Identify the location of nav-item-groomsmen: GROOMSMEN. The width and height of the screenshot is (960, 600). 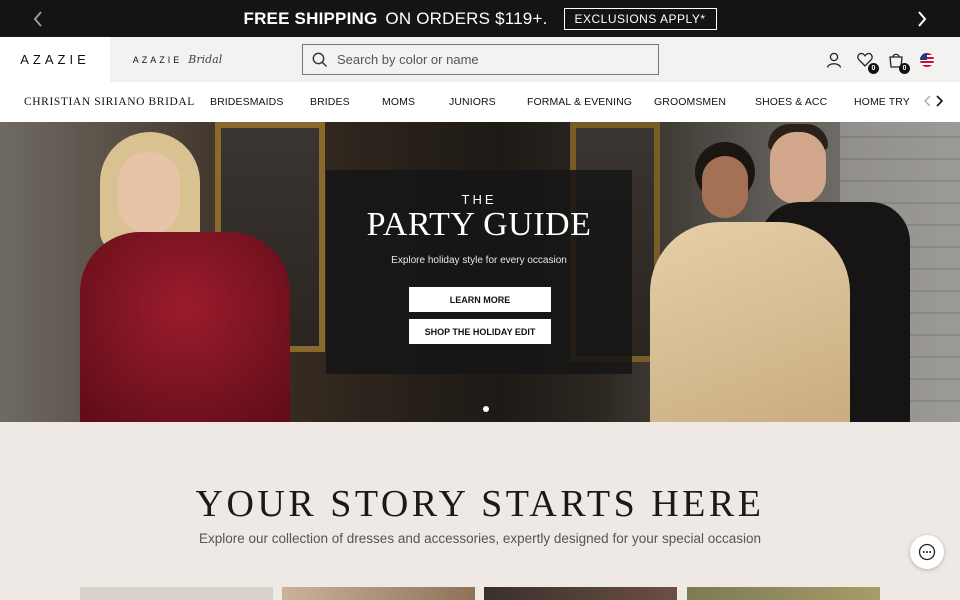
(690, 102).